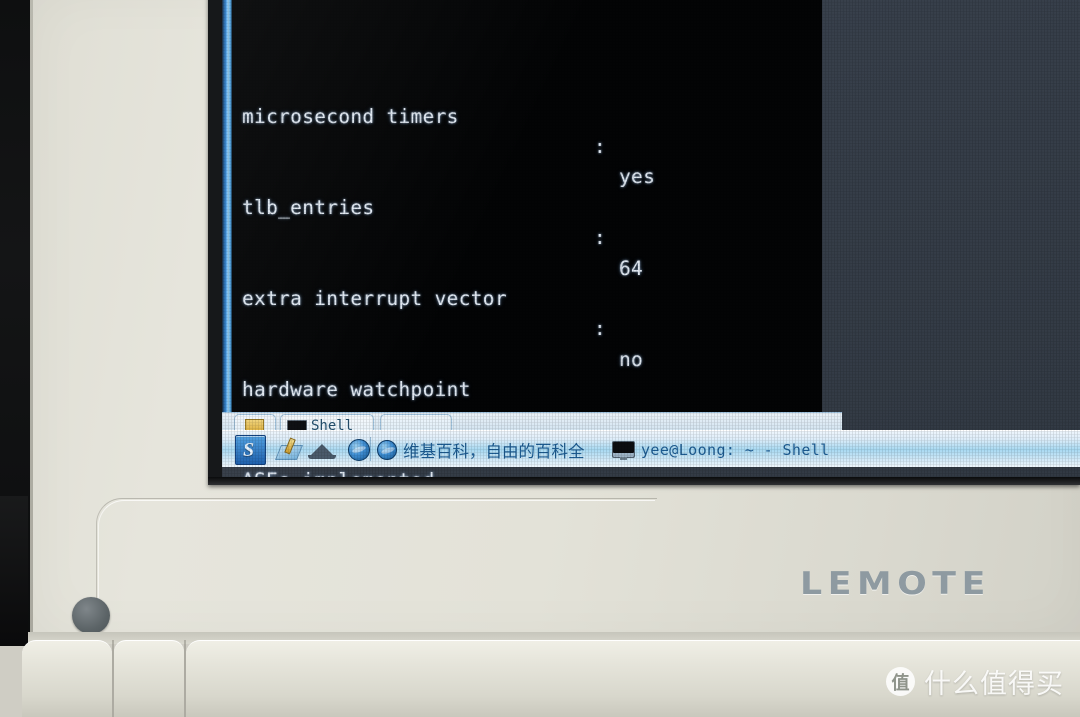  What do you see at coordinates (91, 615) in the screenshot?
I see `rubber-foot` at bounding box center [91, 615].